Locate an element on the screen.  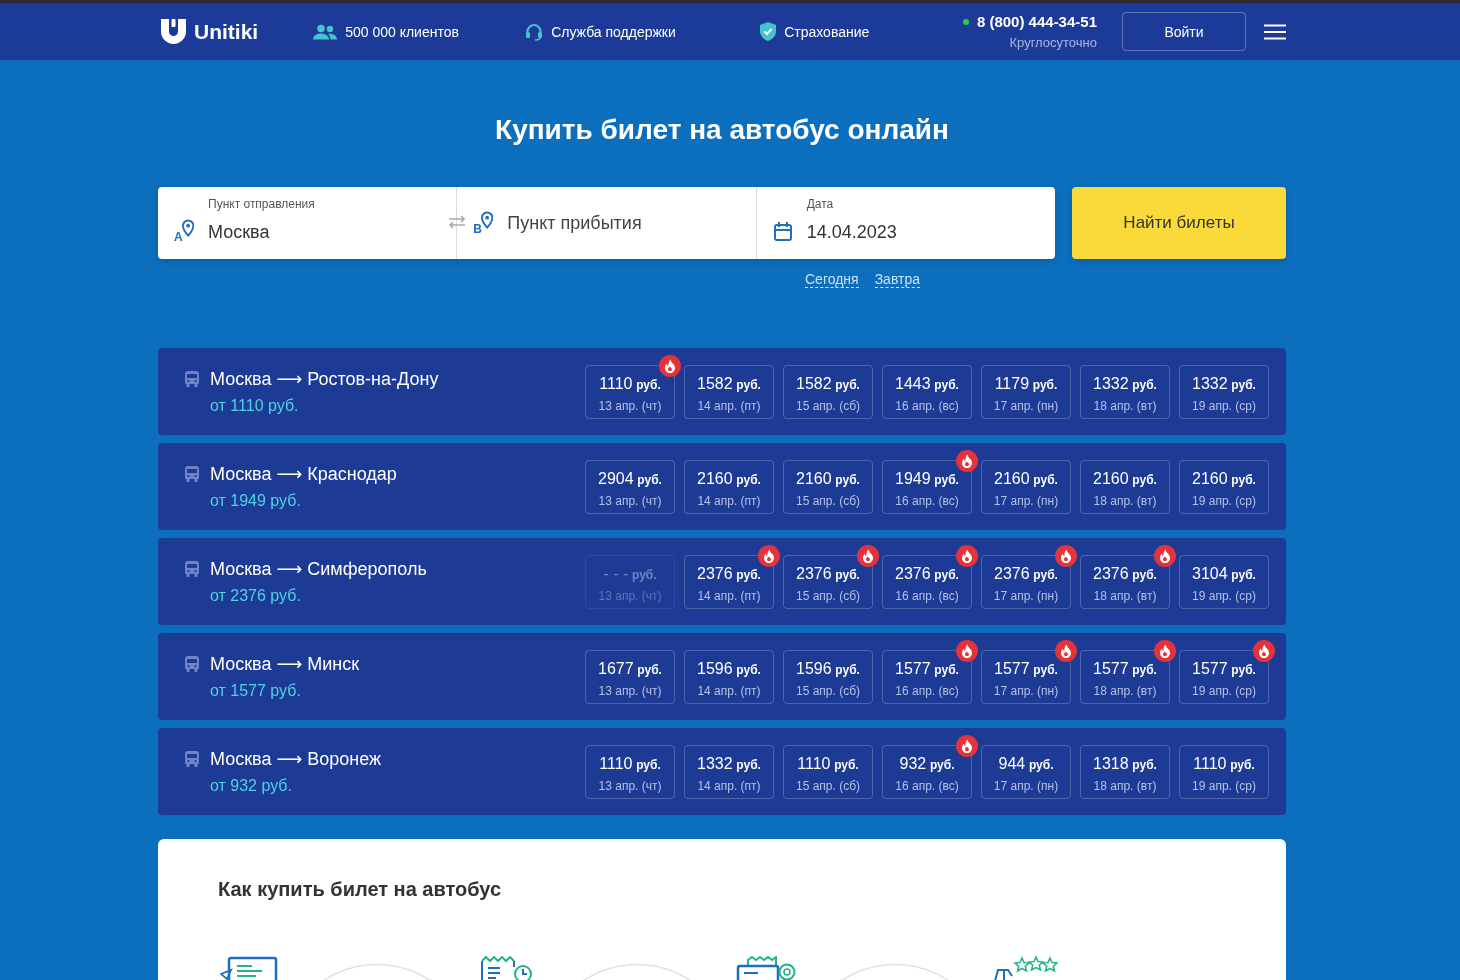
min-price: от 1949 руб. is located at coordinates (255, 500).